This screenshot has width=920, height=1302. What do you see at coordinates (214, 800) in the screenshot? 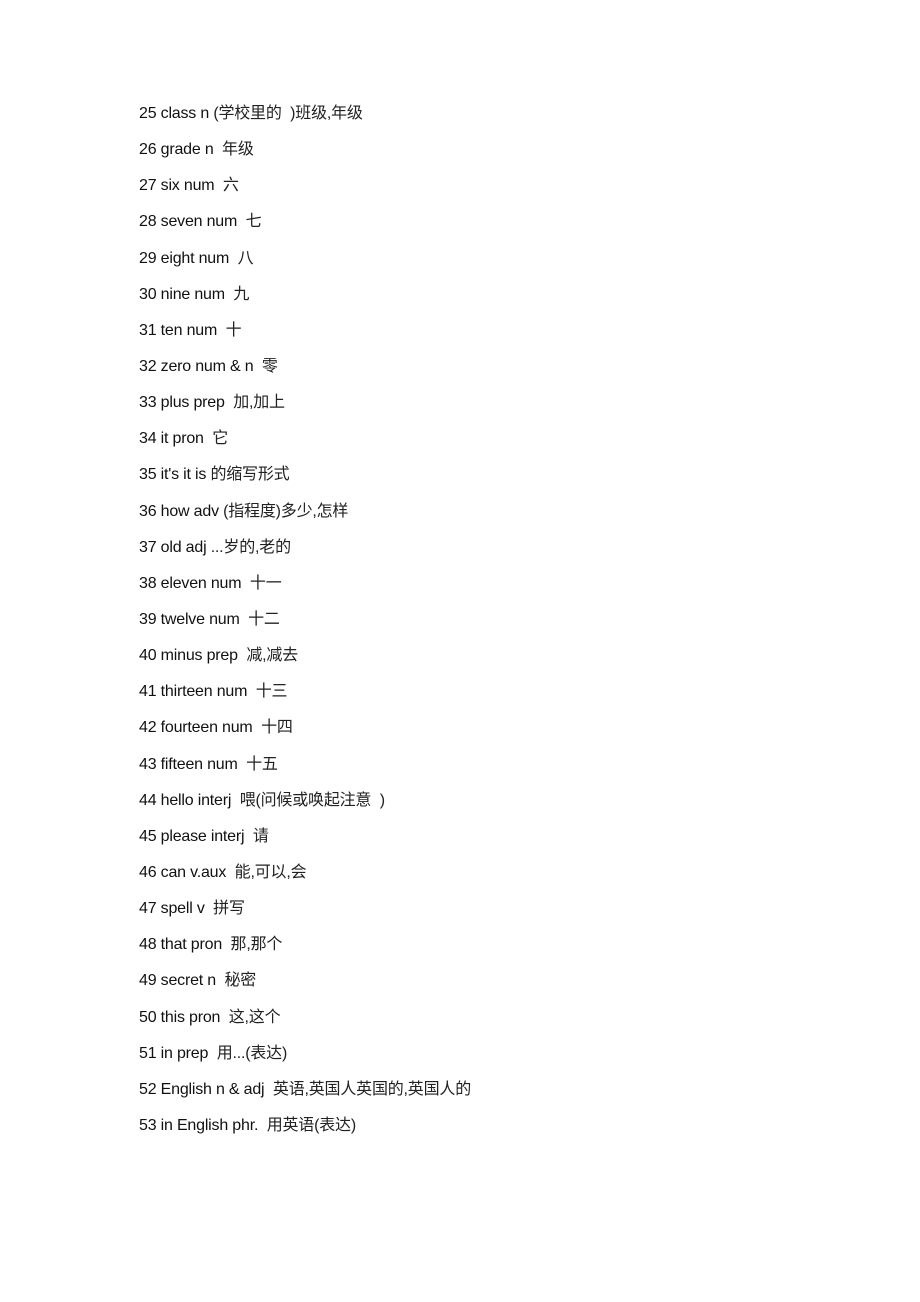
I see `entry-part-of-speech: interj` at bounding box center [214, 800].